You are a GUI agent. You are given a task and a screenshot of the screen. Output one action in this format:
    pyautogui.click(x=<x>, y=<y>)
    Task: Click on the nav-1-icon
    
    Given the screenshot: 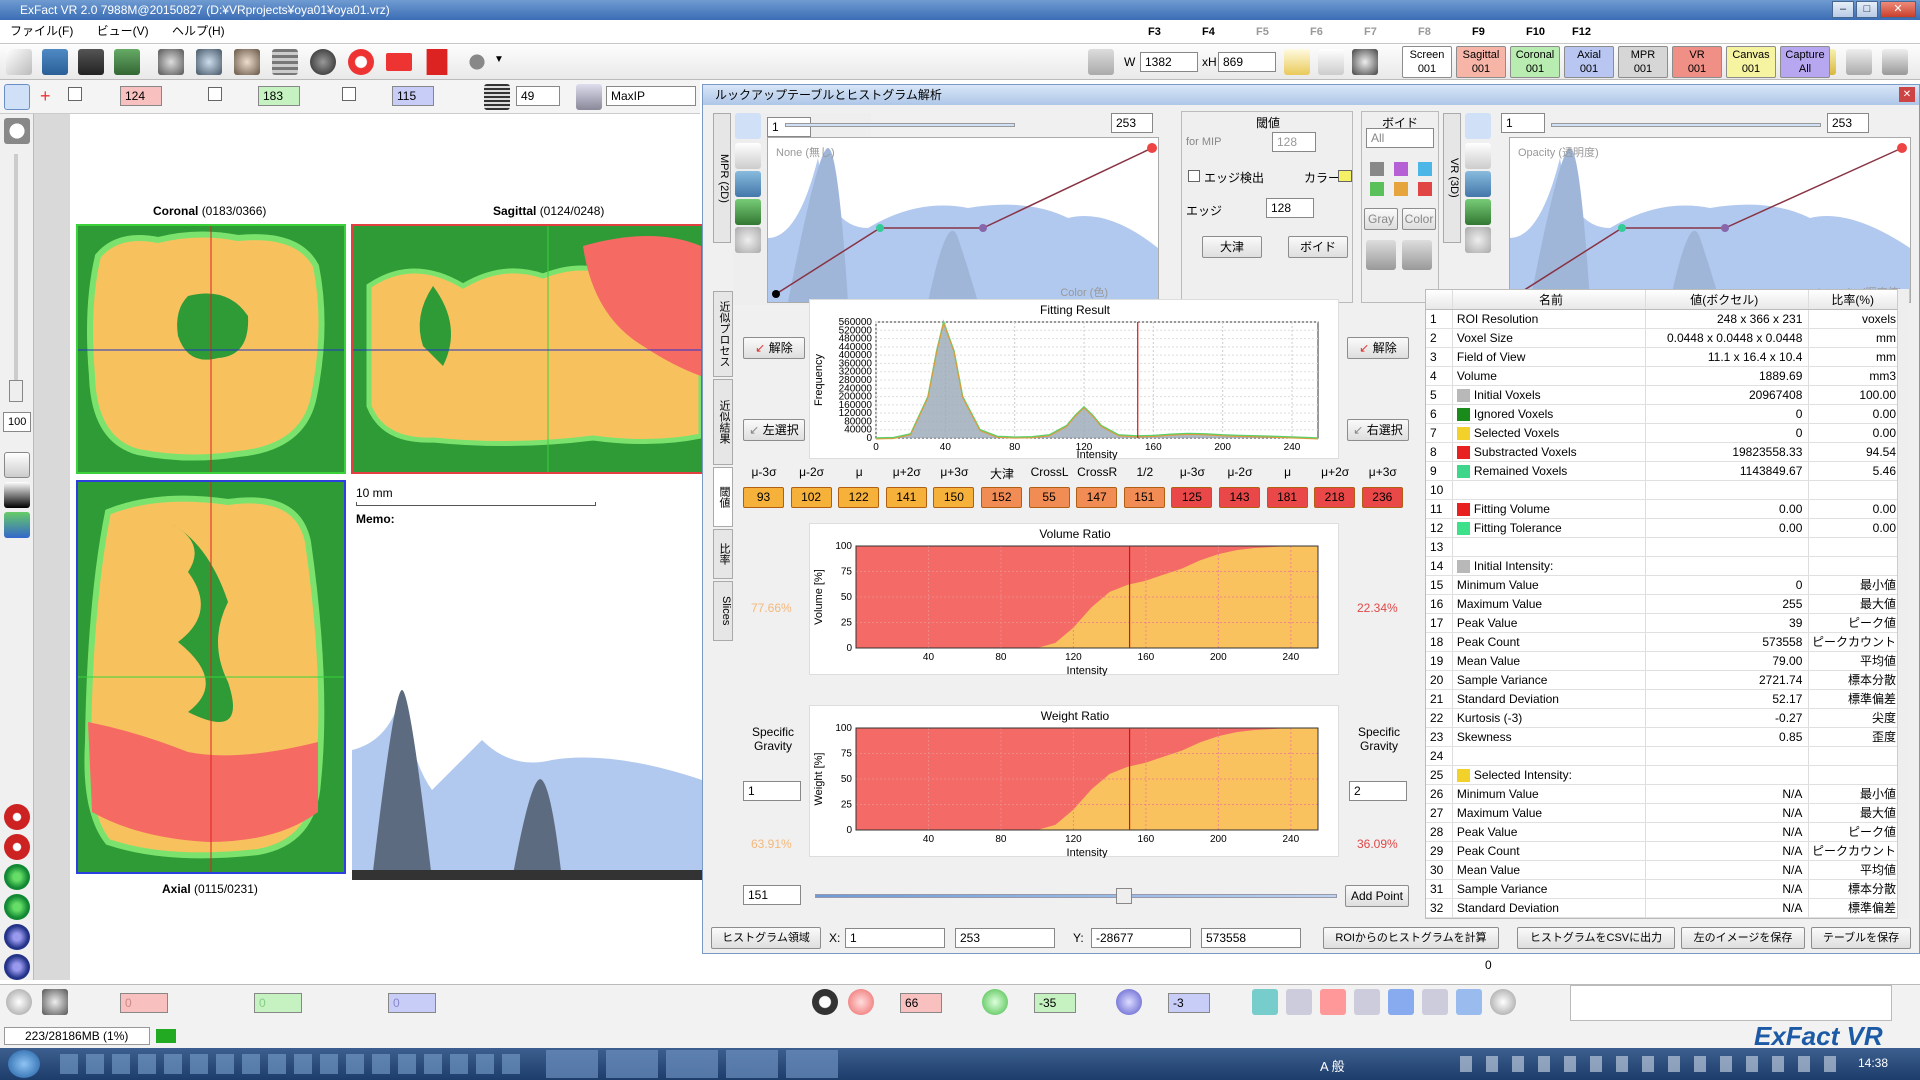 What is the action you would take?
    pyautogui.click(x=1265, y=1002)
    